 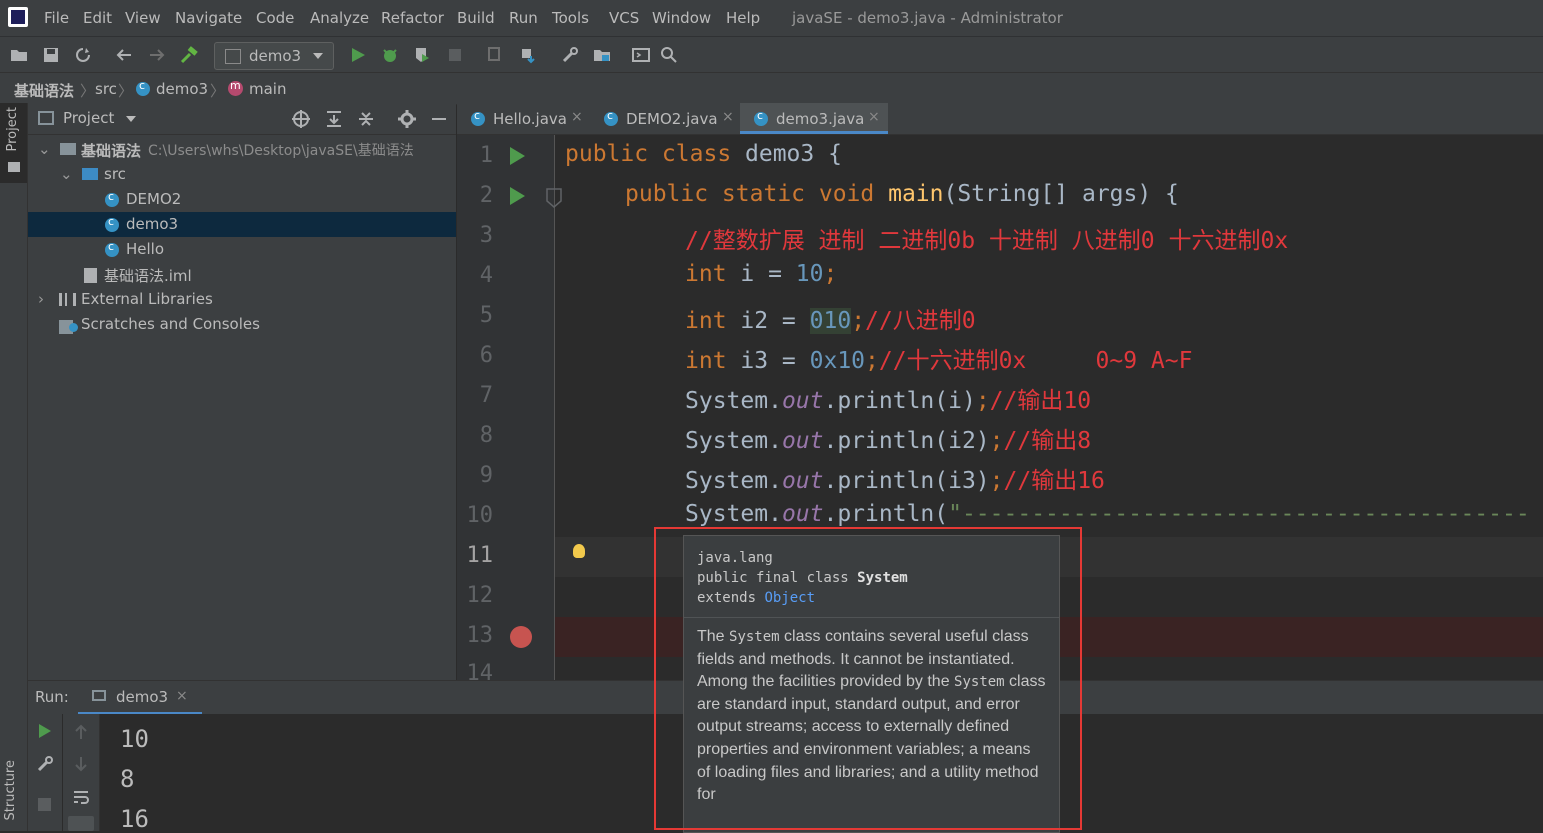 I want to click on breadcrumb-demo3: demo3, so click(x=182, y=89).